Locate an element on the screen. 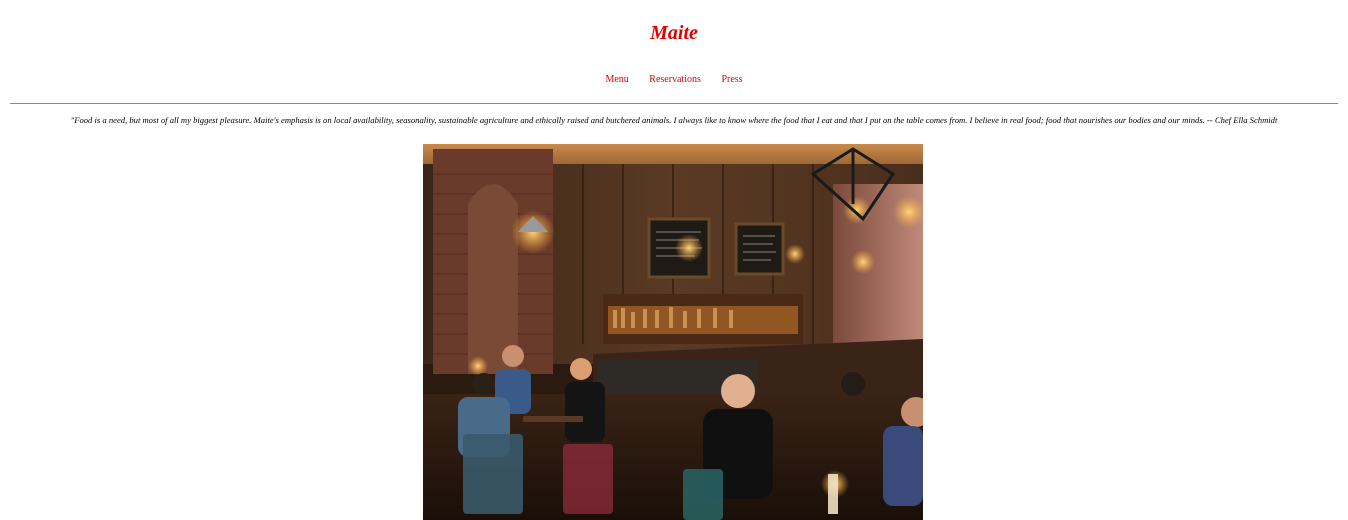 The width and height of the screenshot is (1348, 520). header-divider is located at coordinates (674, 103).